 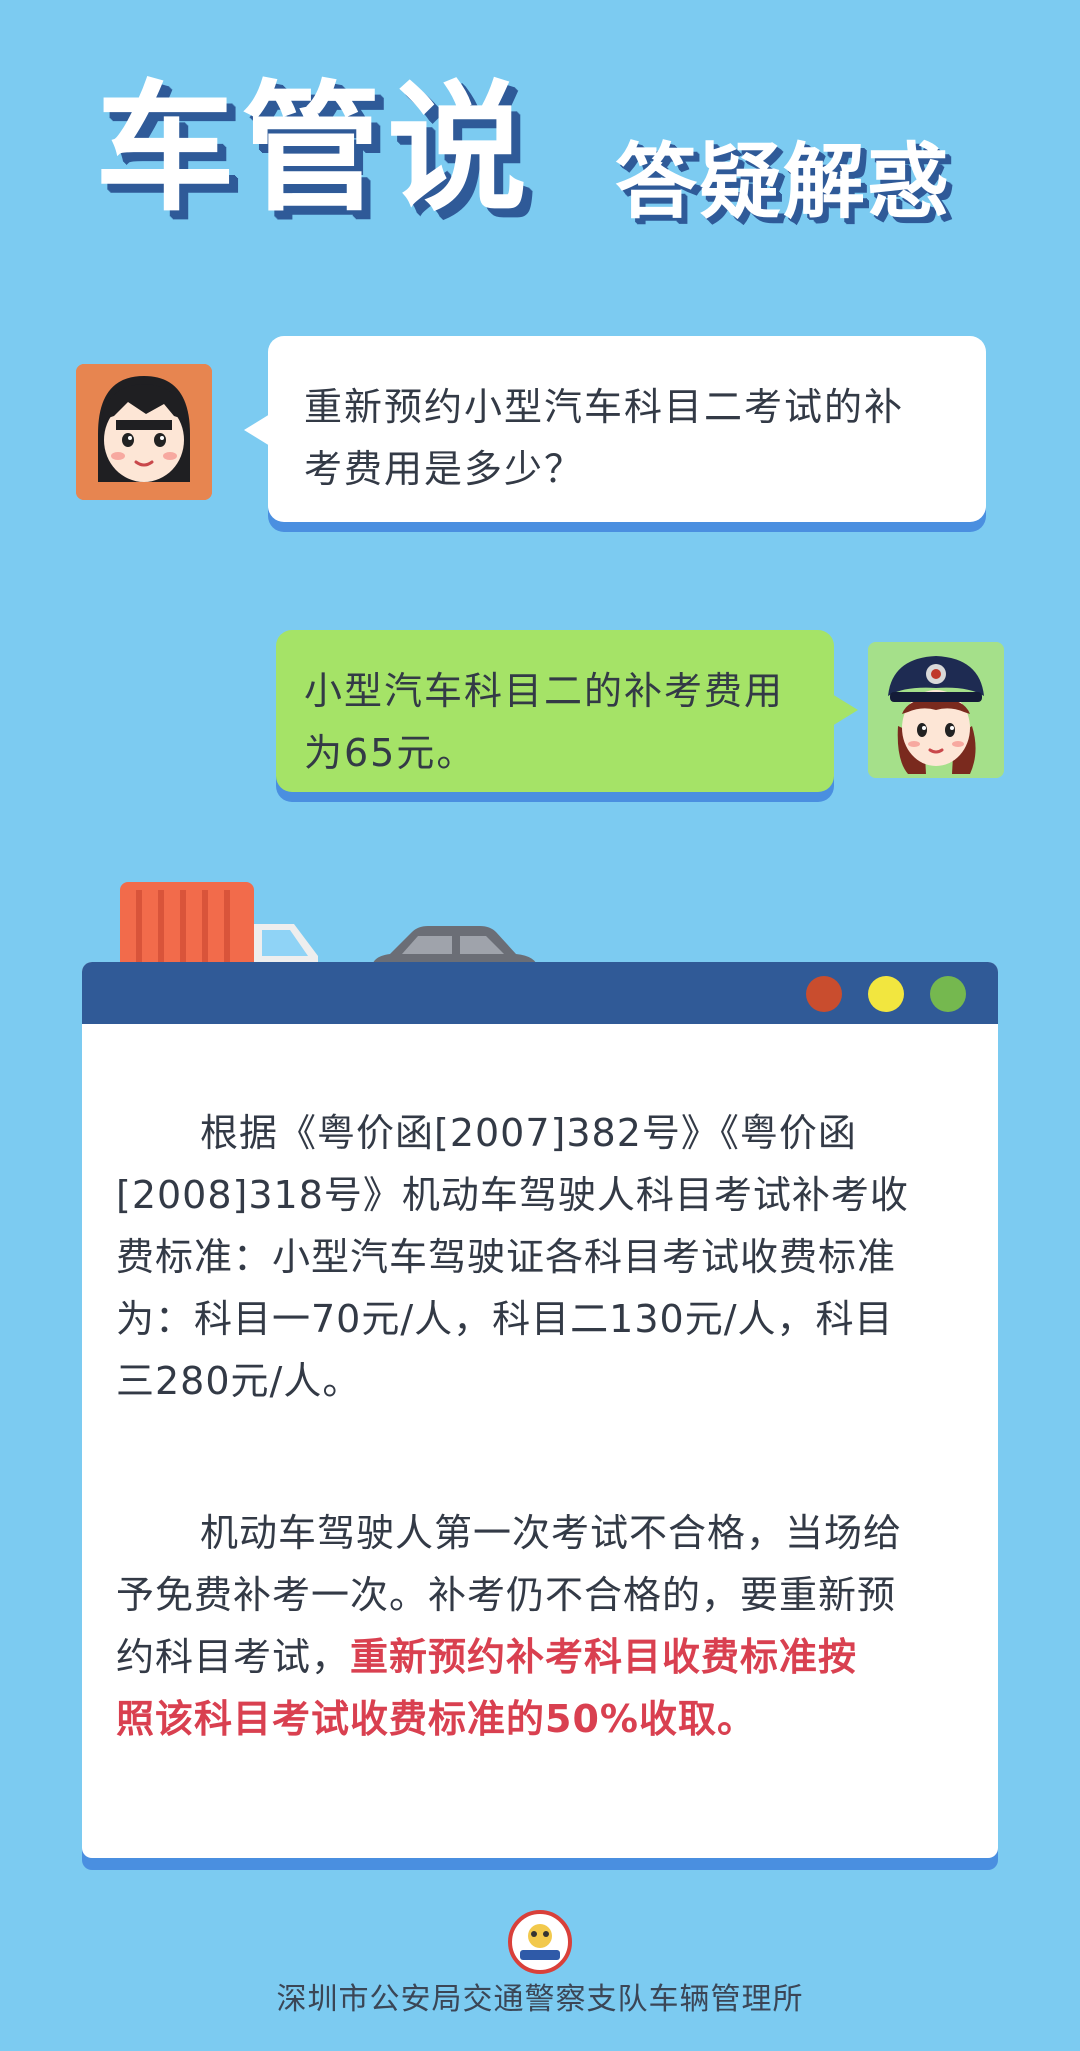 What do you see at coordinates (540, 1999) in the screenshot?
I see `footer-organization: 深圳市公安局交通警察支队车辆管理所` at bounding box center [540, 1999].